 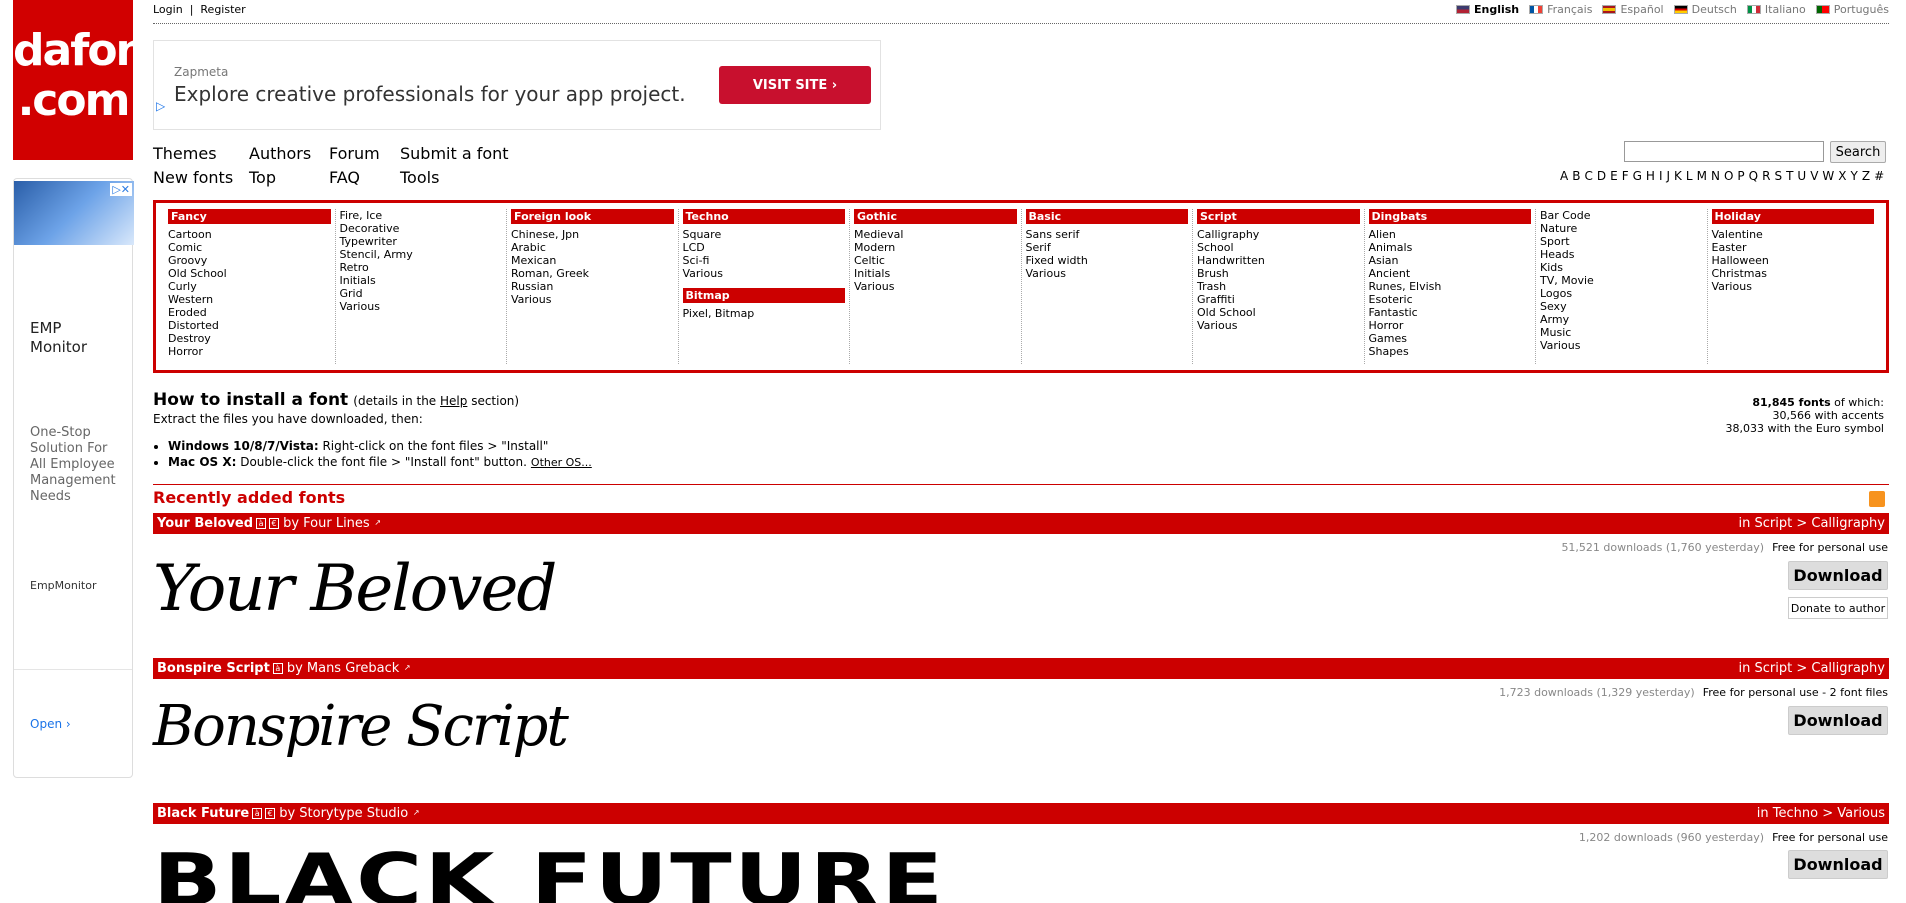 What do you see at coordinates (1678, 176) in the screenshot?
I see `alphabet-link: K` at bounding box center [1678, 176].